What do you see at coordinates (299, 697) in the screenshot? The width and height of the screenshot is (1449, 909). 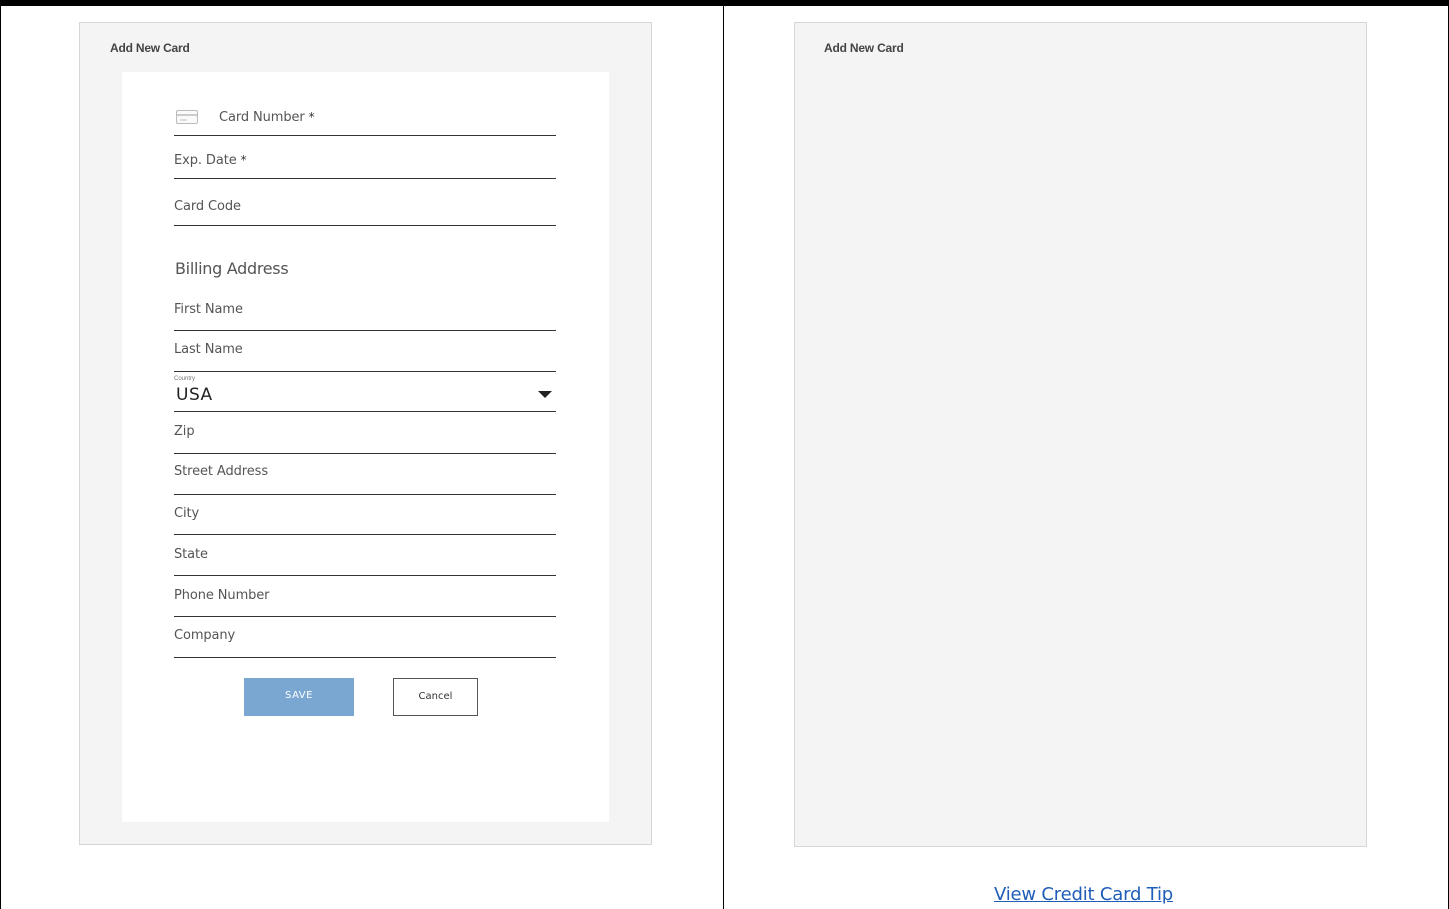 I see `save-button: SAVE` at bounding box center [299, 697].